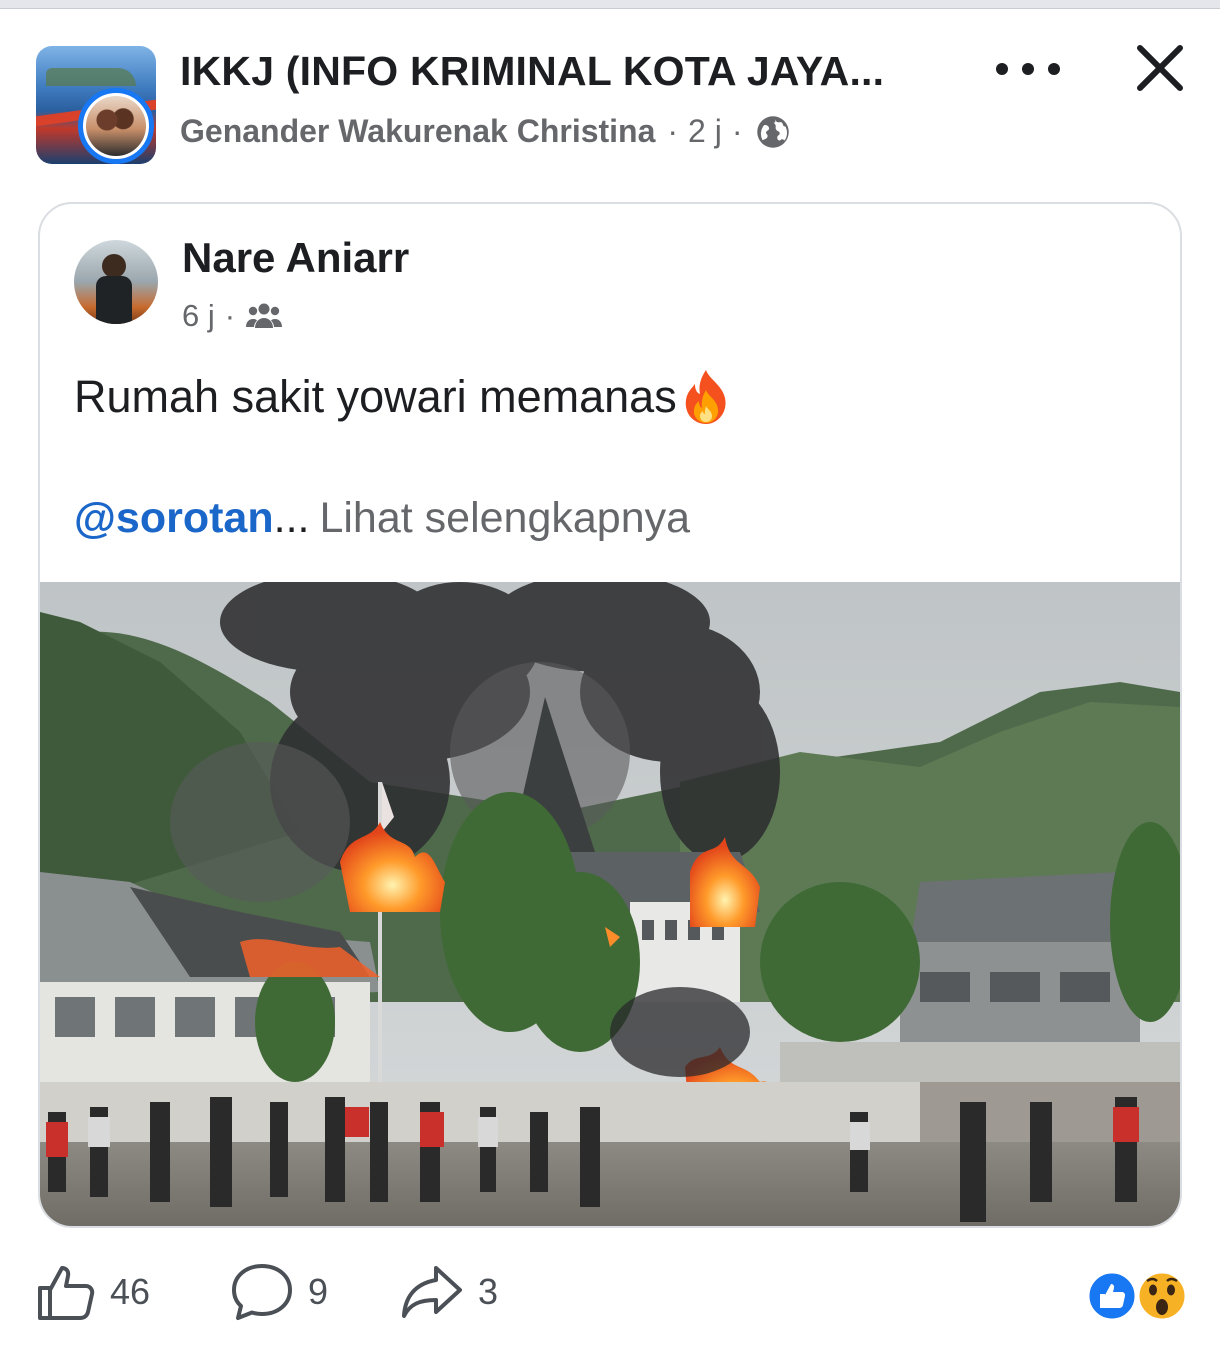 Image resolution: width=1220 pixels, height=1351 pixels. I want to click on fire-emoji, so click(705, 397).